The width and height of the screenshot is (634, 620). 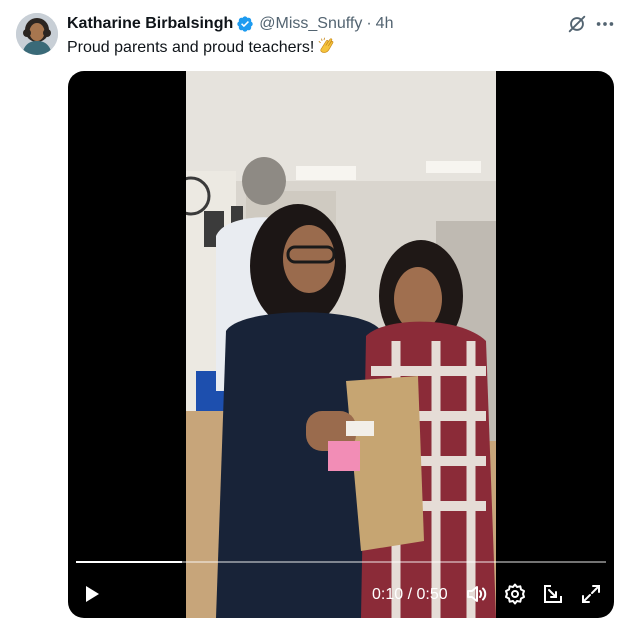 I want to click on volume-button, so click(x=477, y=594).